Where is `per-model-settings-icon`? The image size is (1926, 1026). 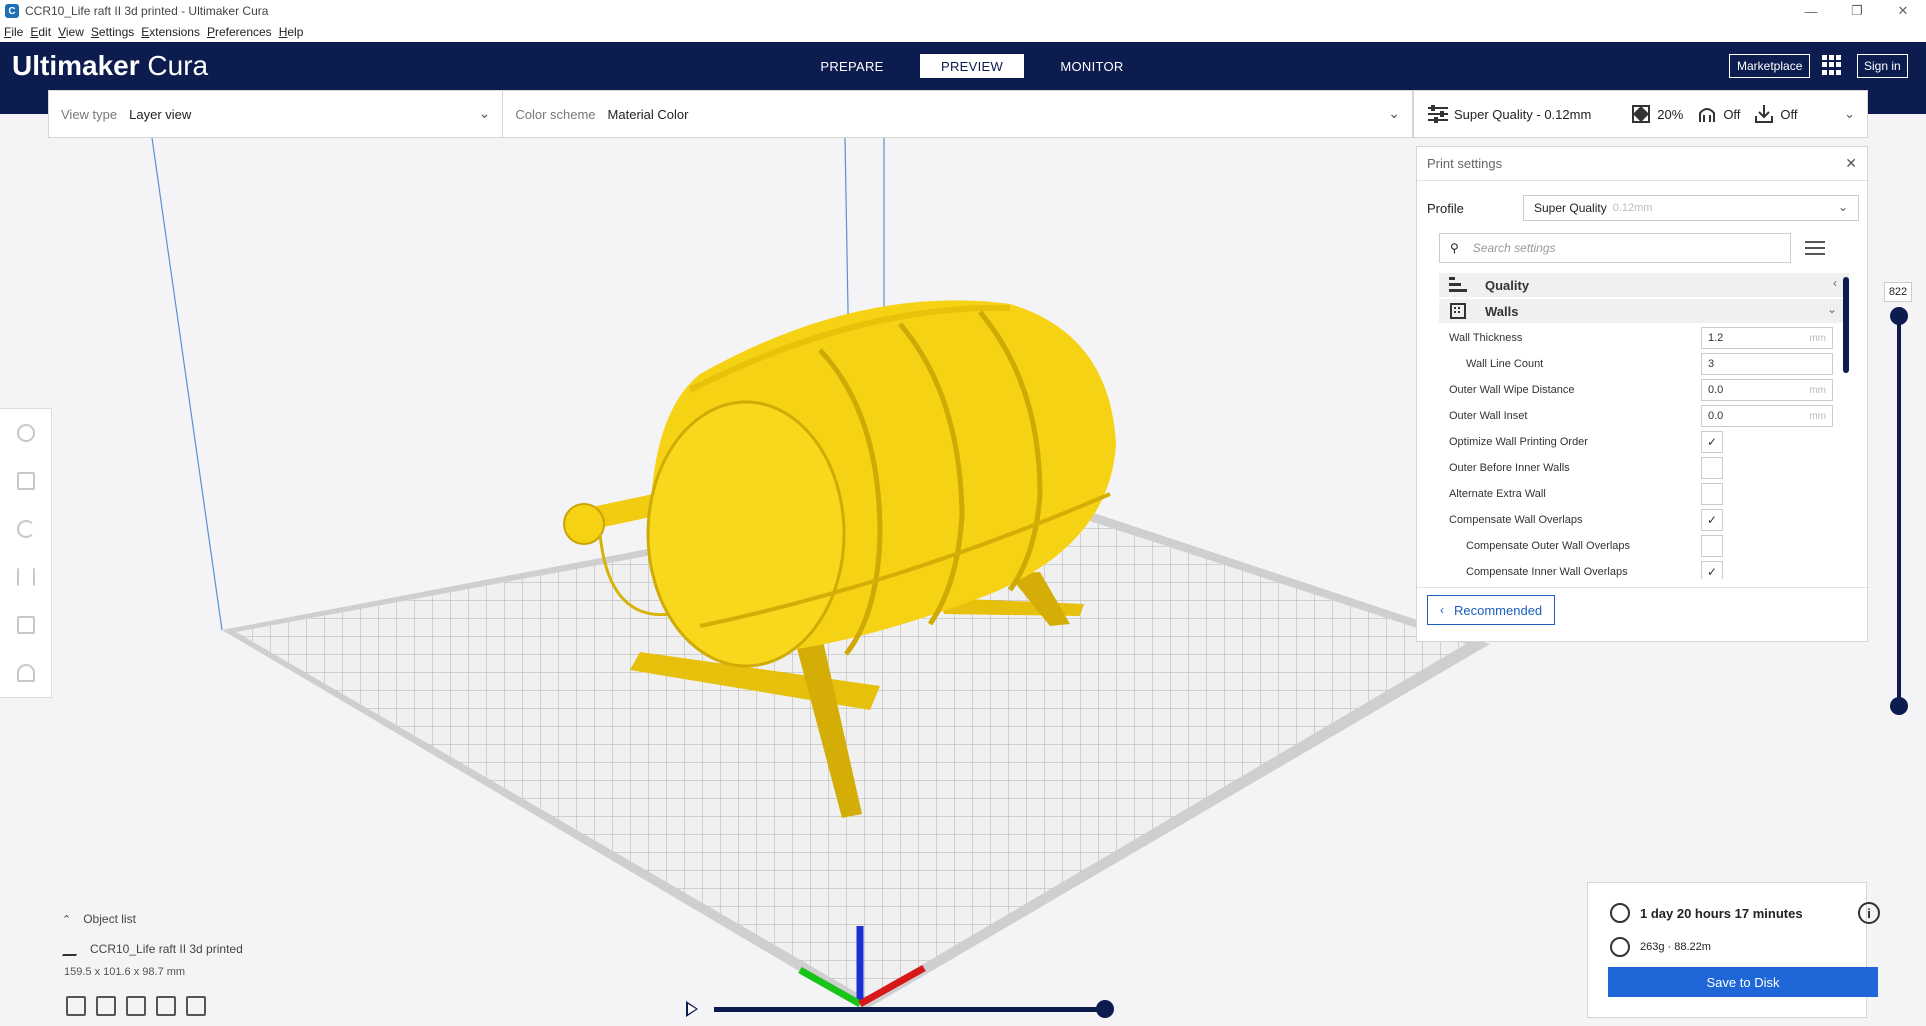
per-model-settings-icon is located at coordinates (26, 625).